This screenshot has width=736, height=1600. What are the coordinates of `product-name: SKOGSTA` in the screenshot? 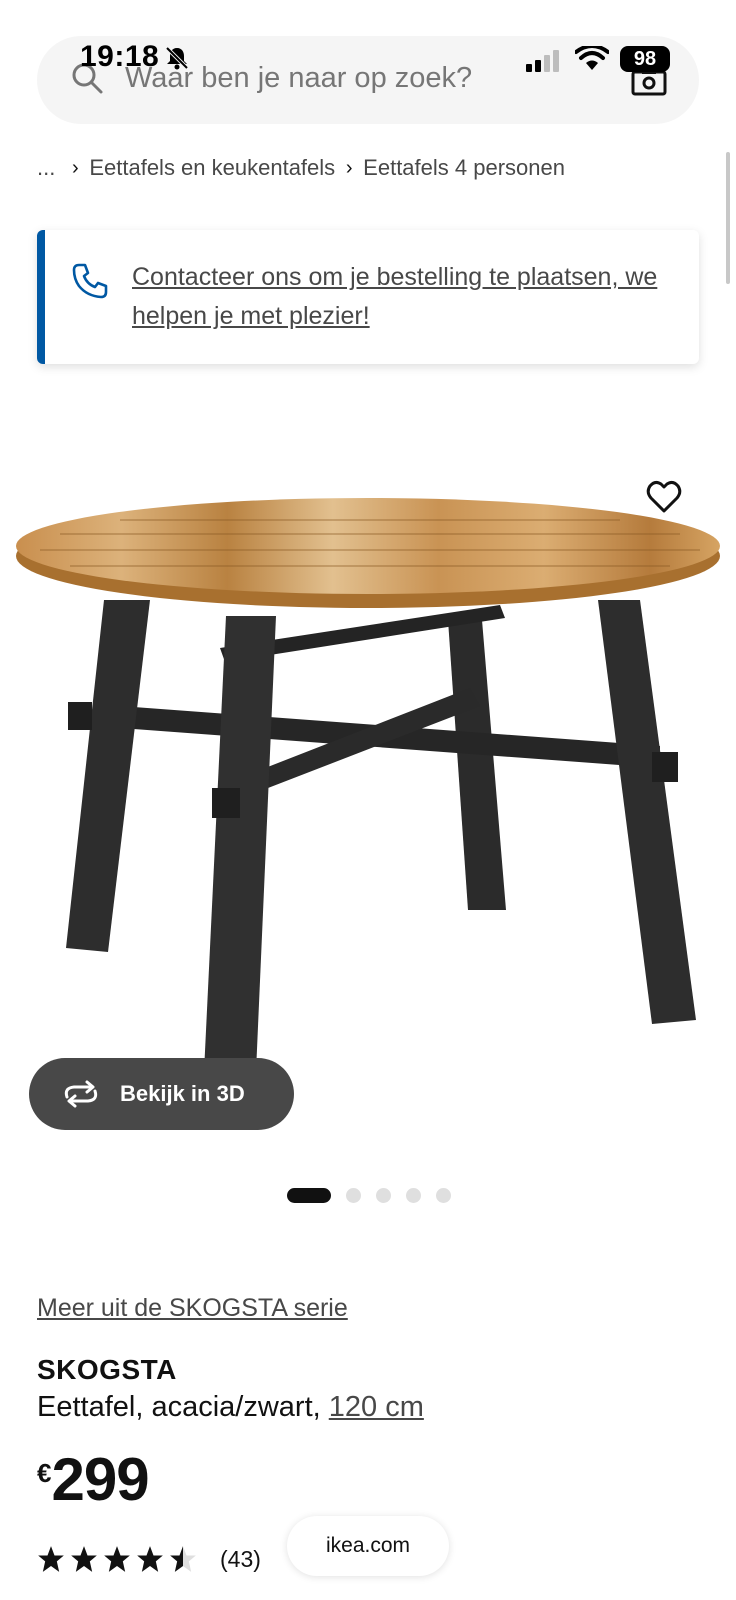 It's located at (107, 1369).